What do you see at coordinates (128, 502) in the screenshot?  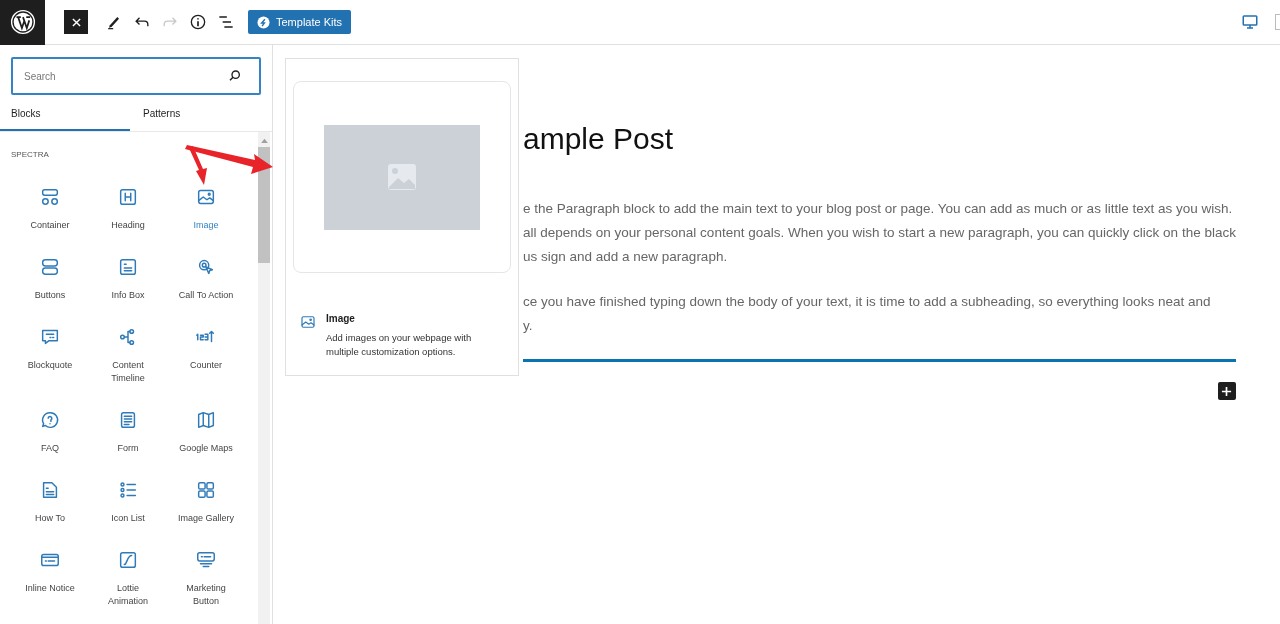 I see `block-item: Icon List` at bounding box center [128, 502].